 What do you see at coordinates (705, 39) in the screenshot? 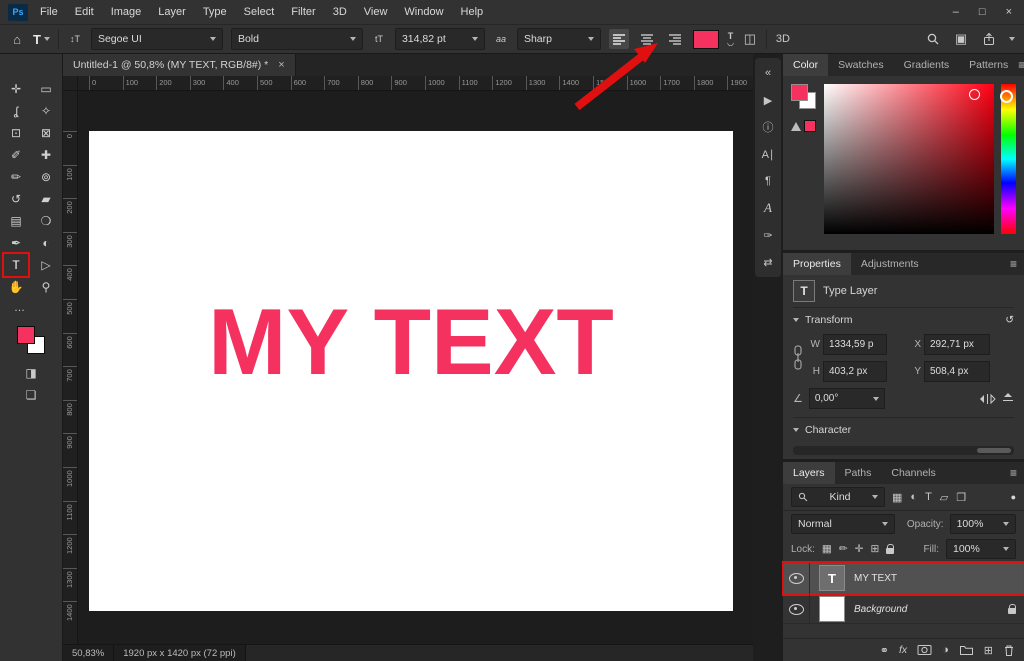
I see `text-color-swatch` at bounding box center [705, 39].